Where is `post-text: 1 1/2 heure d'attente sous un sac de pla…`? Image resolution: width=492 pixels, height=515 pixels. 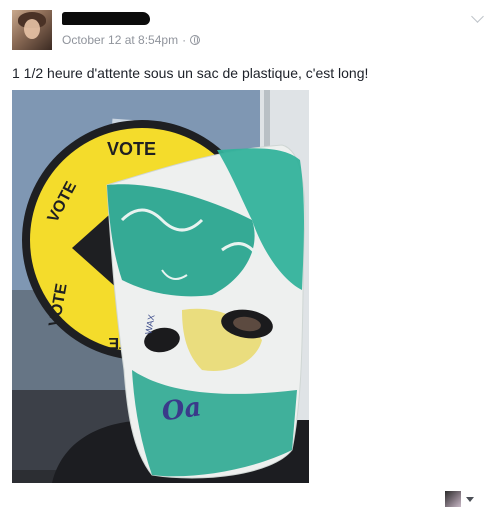
post-text: 1 1/2 heure d'attente sous un sac de pla… is located at coordinates (190, 73).